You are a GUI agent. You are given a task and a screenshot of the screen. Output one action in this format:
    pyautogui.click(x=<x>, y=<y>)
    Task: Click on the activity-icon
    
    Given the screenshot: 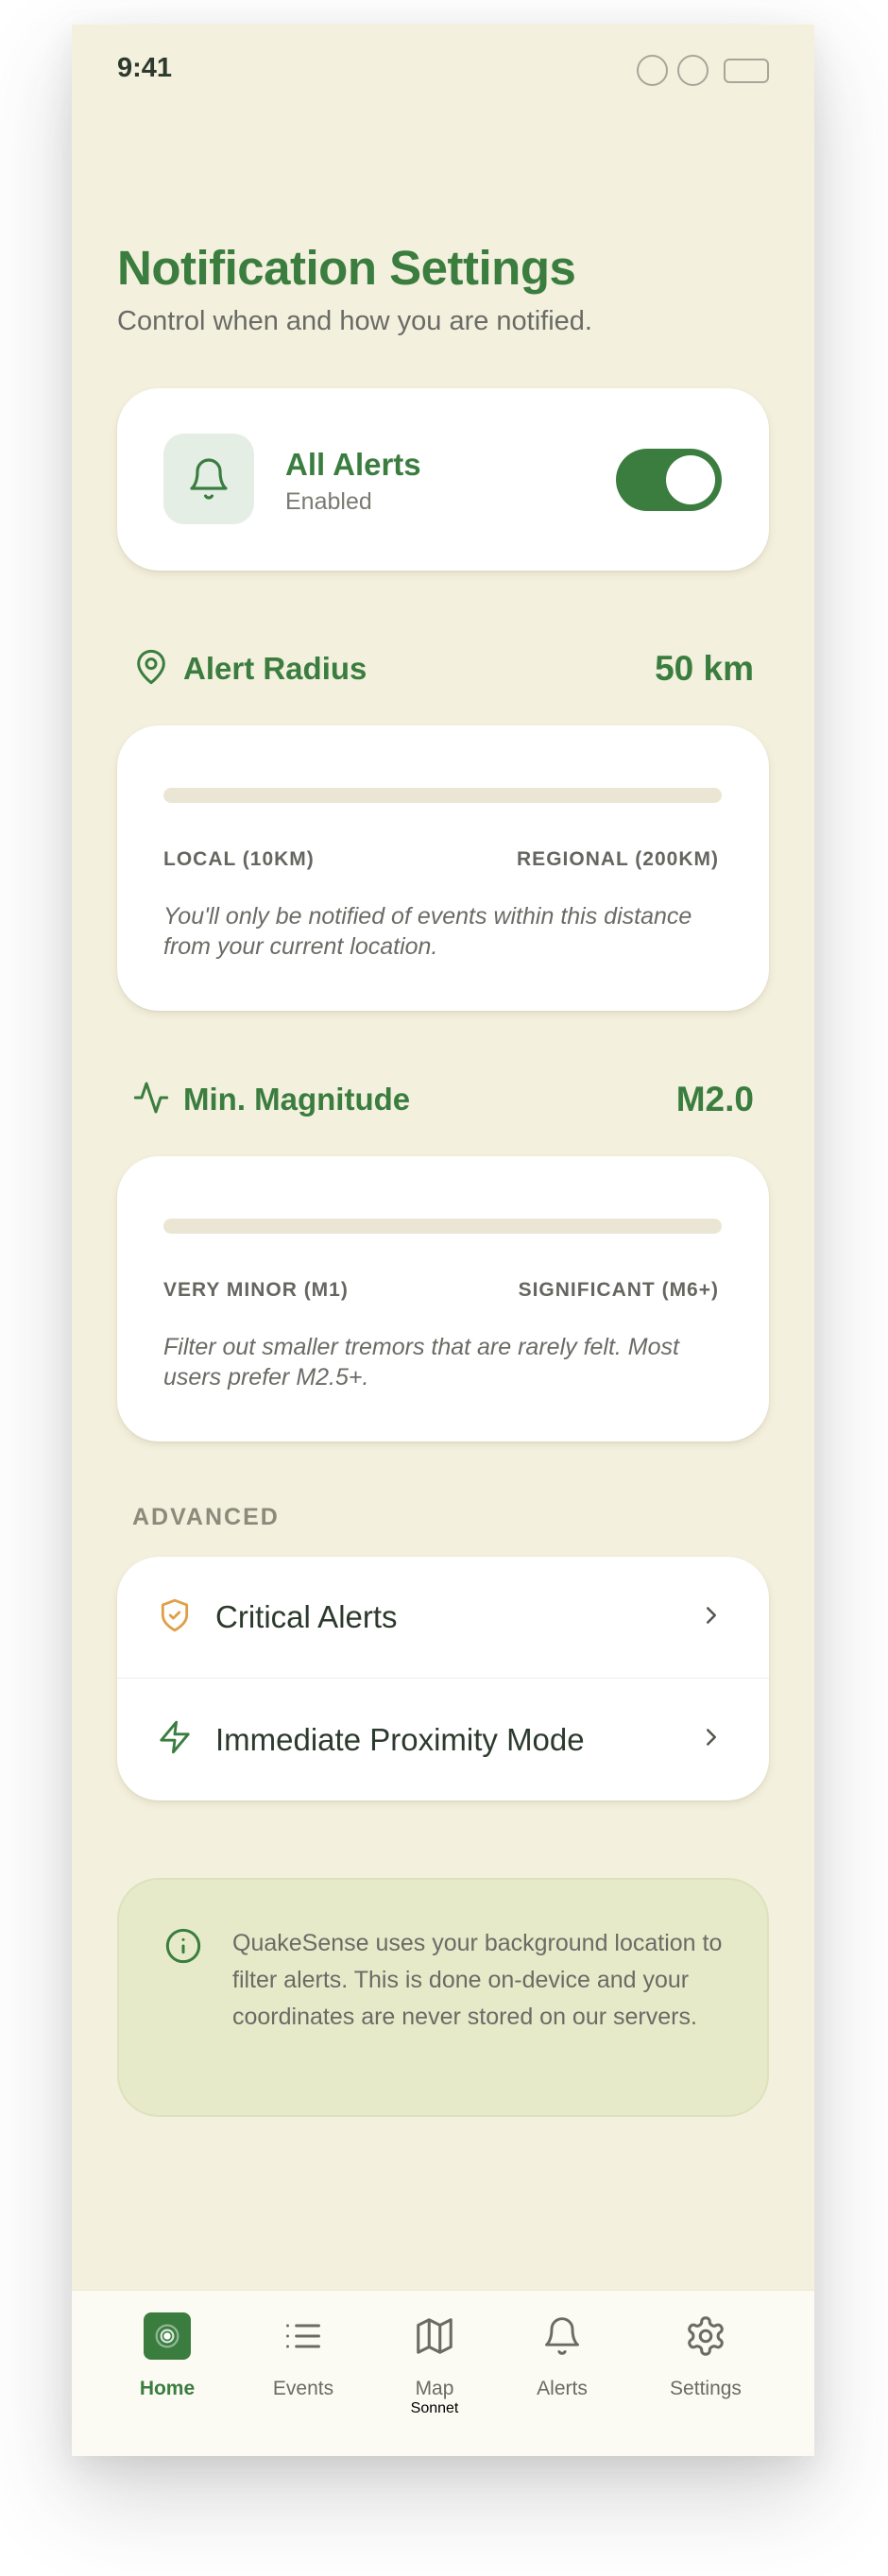 What is the action you would take?
    pyautogui.click(x=151, y=1100)
    